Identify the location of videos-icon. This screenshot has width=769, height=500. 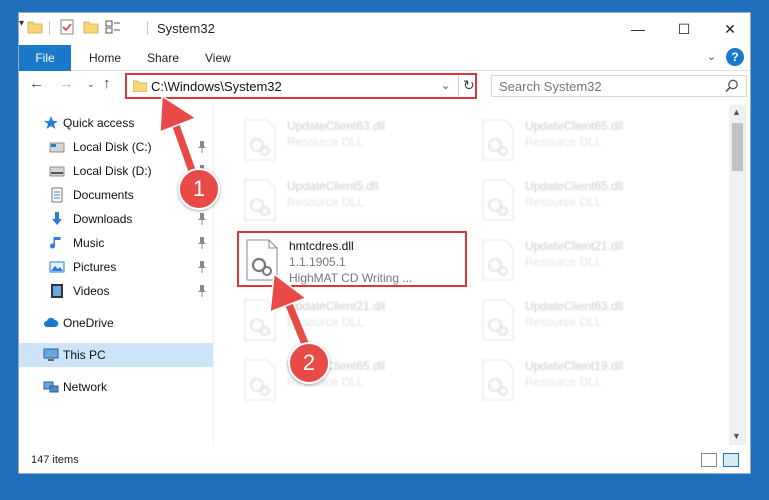
(57, 291).